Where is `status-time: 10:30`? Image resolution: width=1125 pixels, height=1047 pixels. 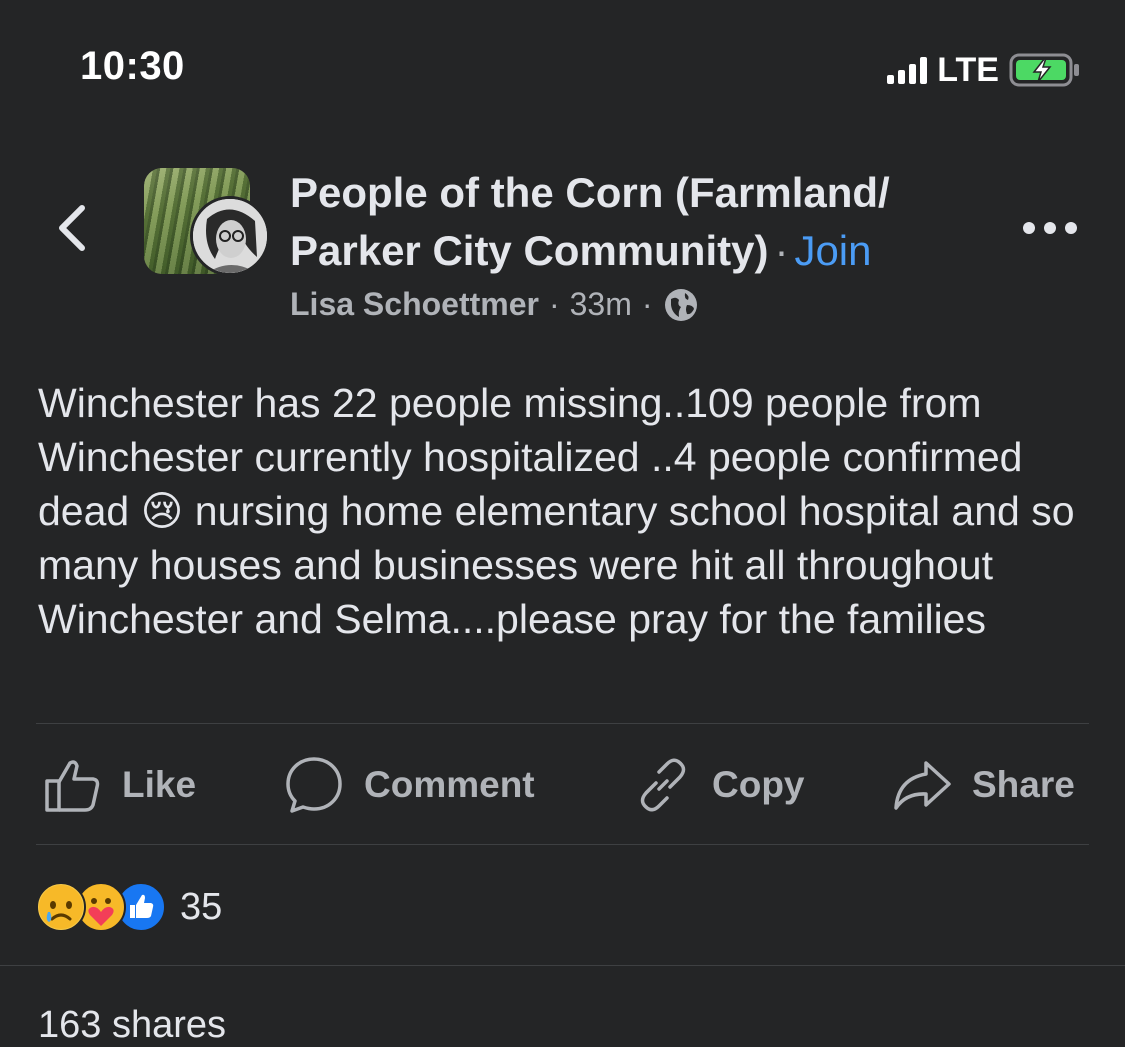
status-time: 10:30 is located at coordinates (132, 66).